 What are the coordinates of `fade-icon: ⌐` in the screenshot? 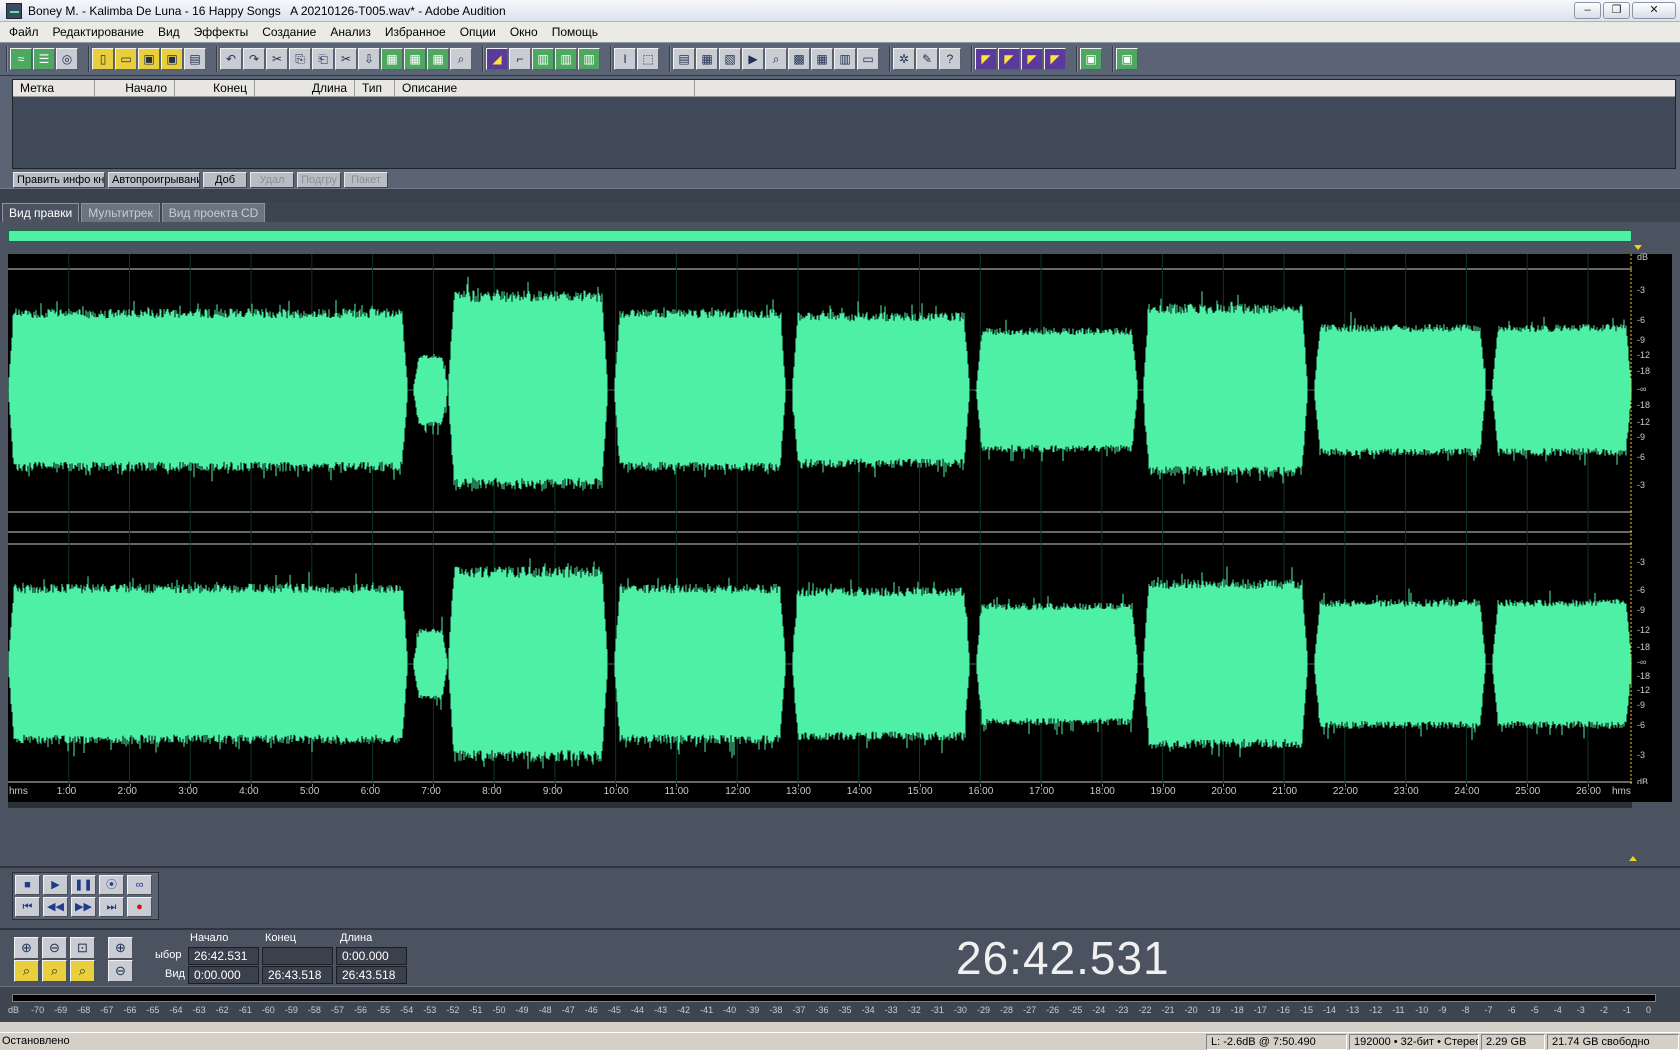 It's located at (520, 59).